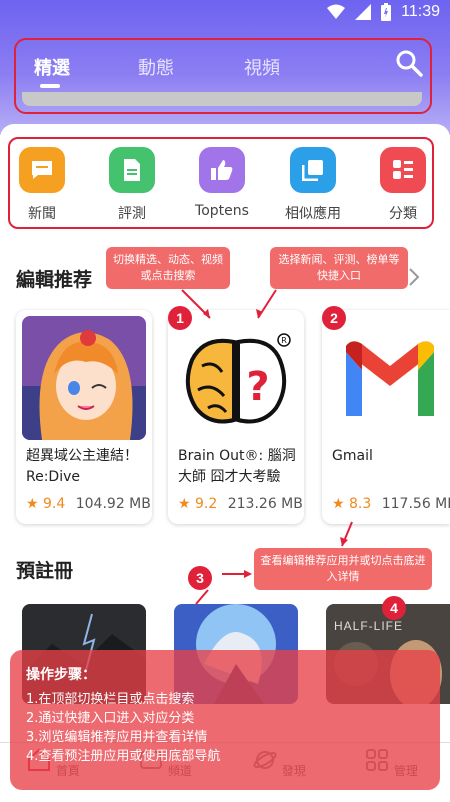  Describe the element at coordinates (334, 318) in the screenshot. I see `step-badge: 2` at that location.